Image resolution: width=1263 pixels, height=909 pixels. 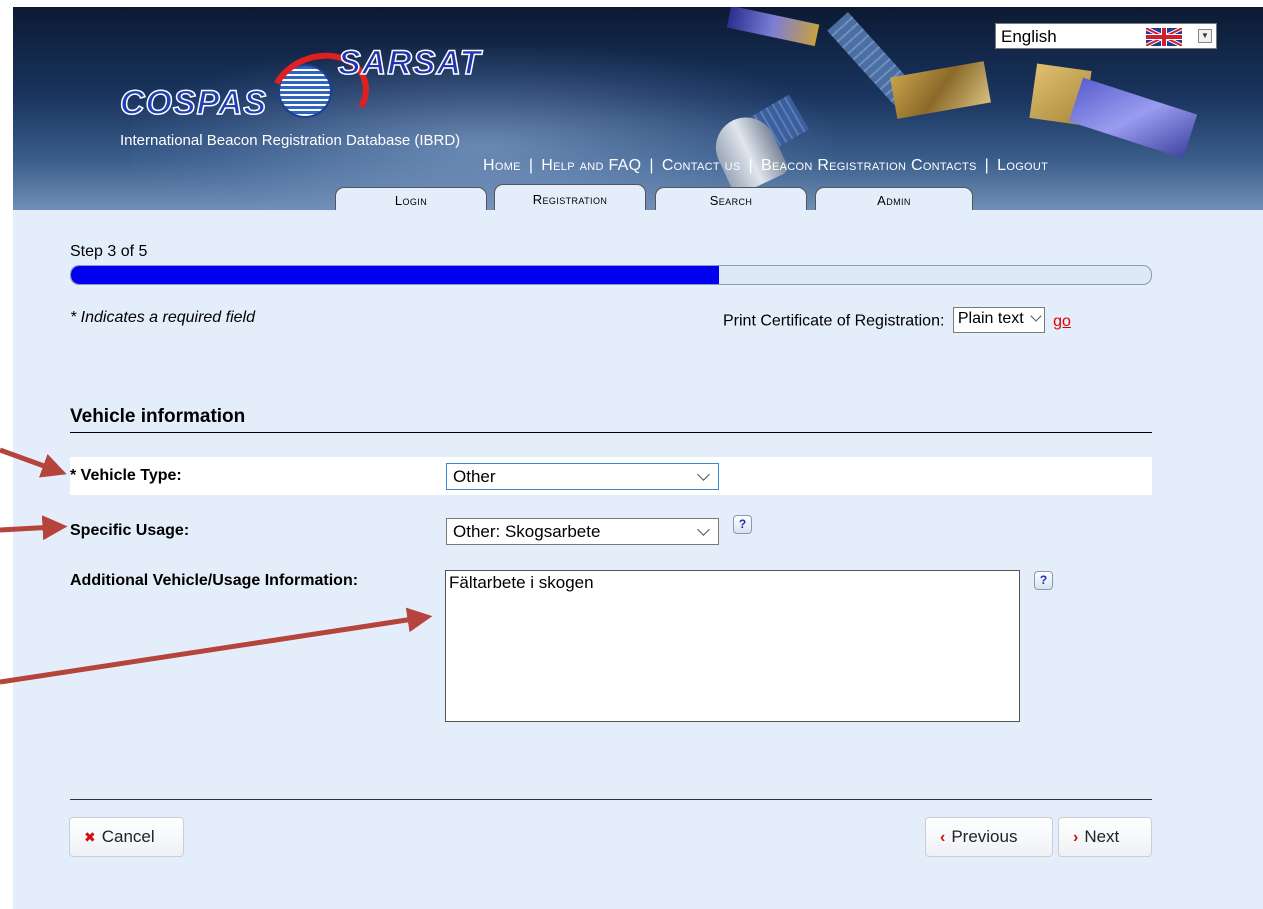 What do you see at coordinates (611, 799) in the screenshot?
I see `footer-divider` at bounding box center [611, 799].